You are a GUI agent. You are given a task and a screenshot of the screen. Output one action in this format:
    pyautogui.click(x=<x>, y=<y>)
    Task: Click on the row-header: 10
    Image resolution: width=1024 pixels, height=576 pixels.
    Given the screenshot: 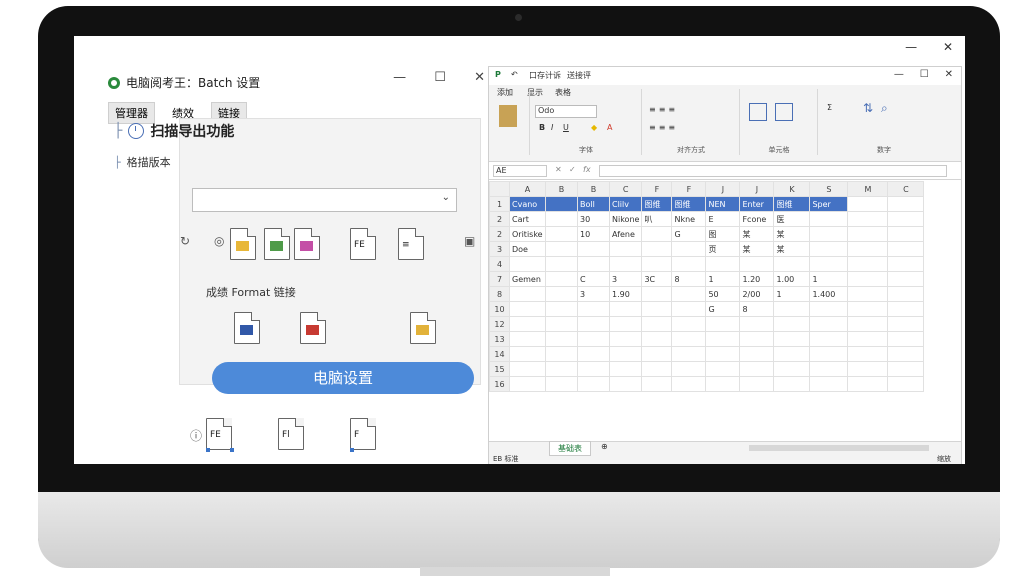 What is the action you would take?
    pyautogui.click(x=499, y=309)
    